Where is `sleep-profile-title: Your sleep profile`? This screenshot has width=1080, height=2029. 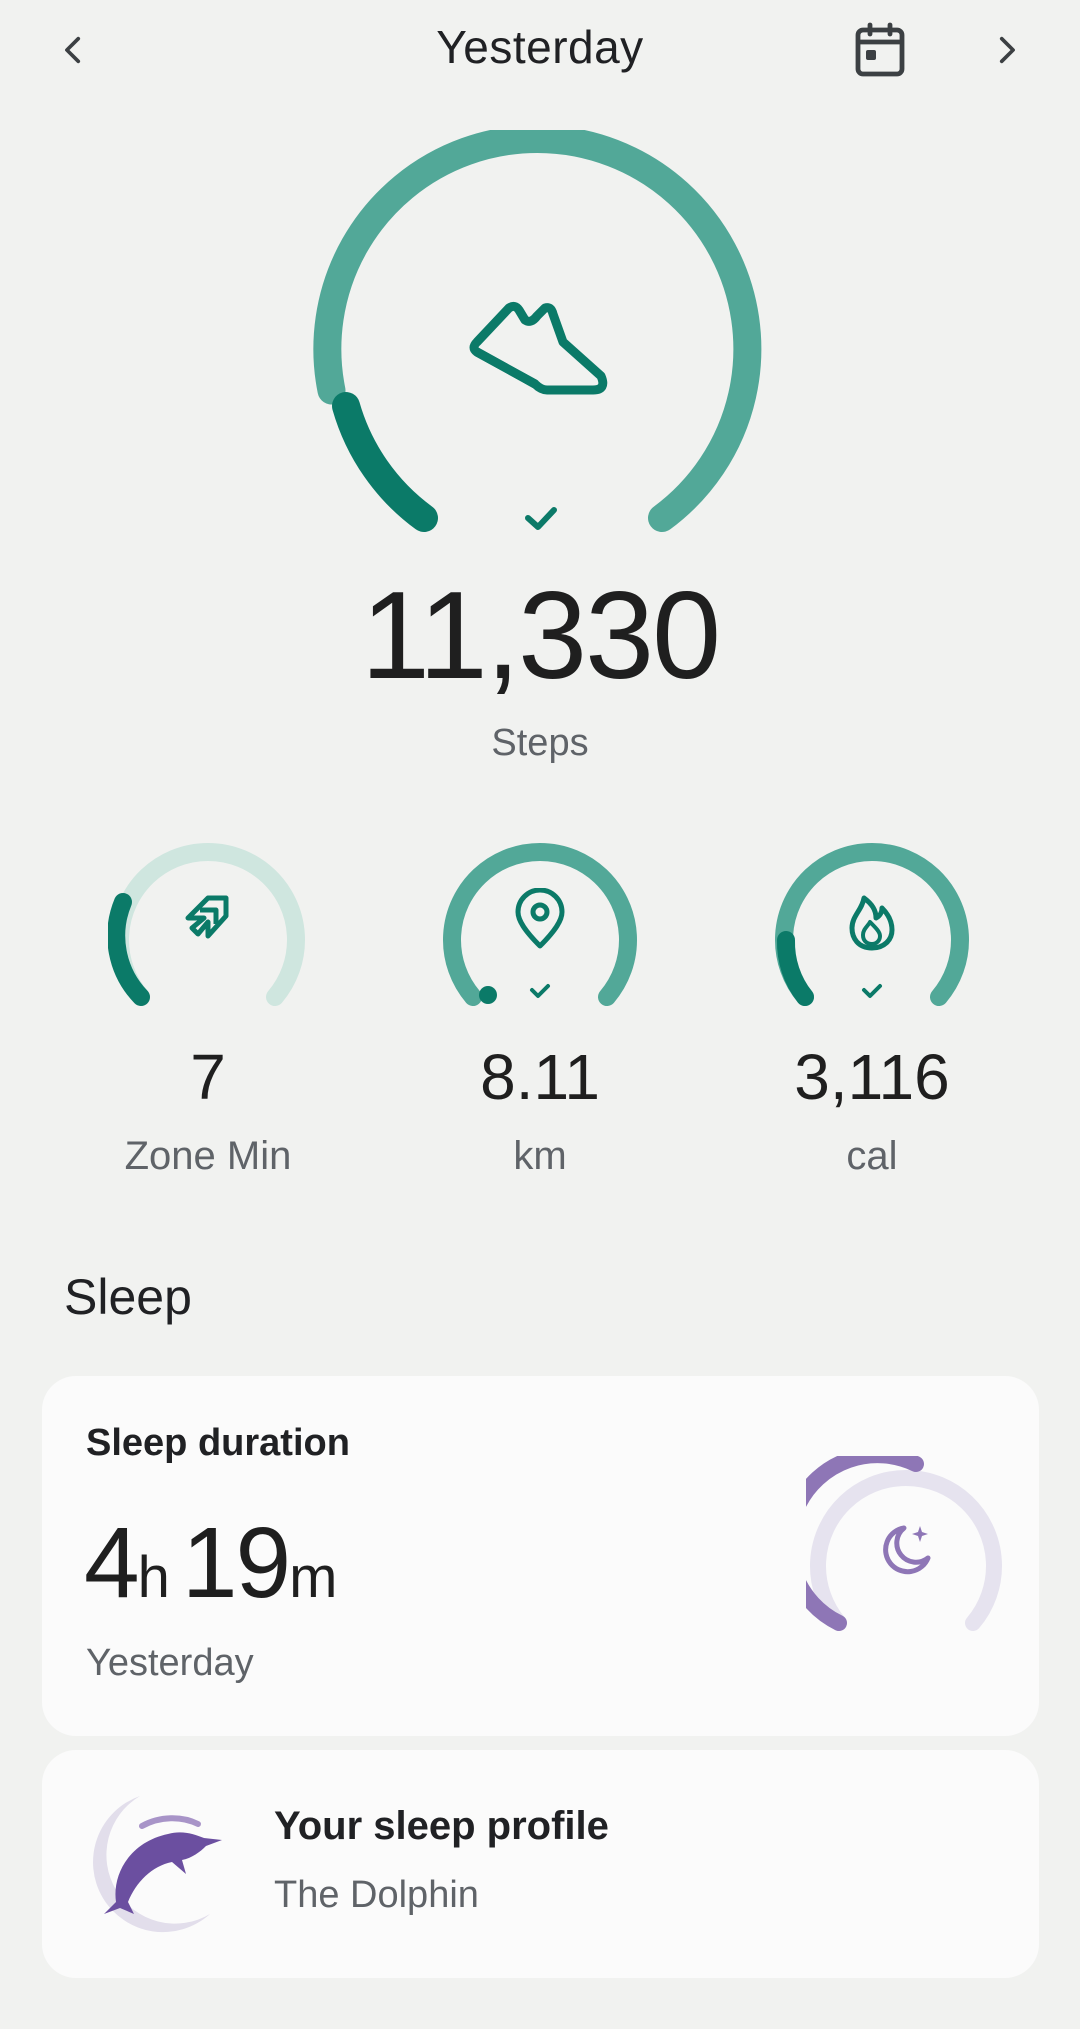 sleep-profile-title: Your sleep profile is located at coordinates (441, 1826).